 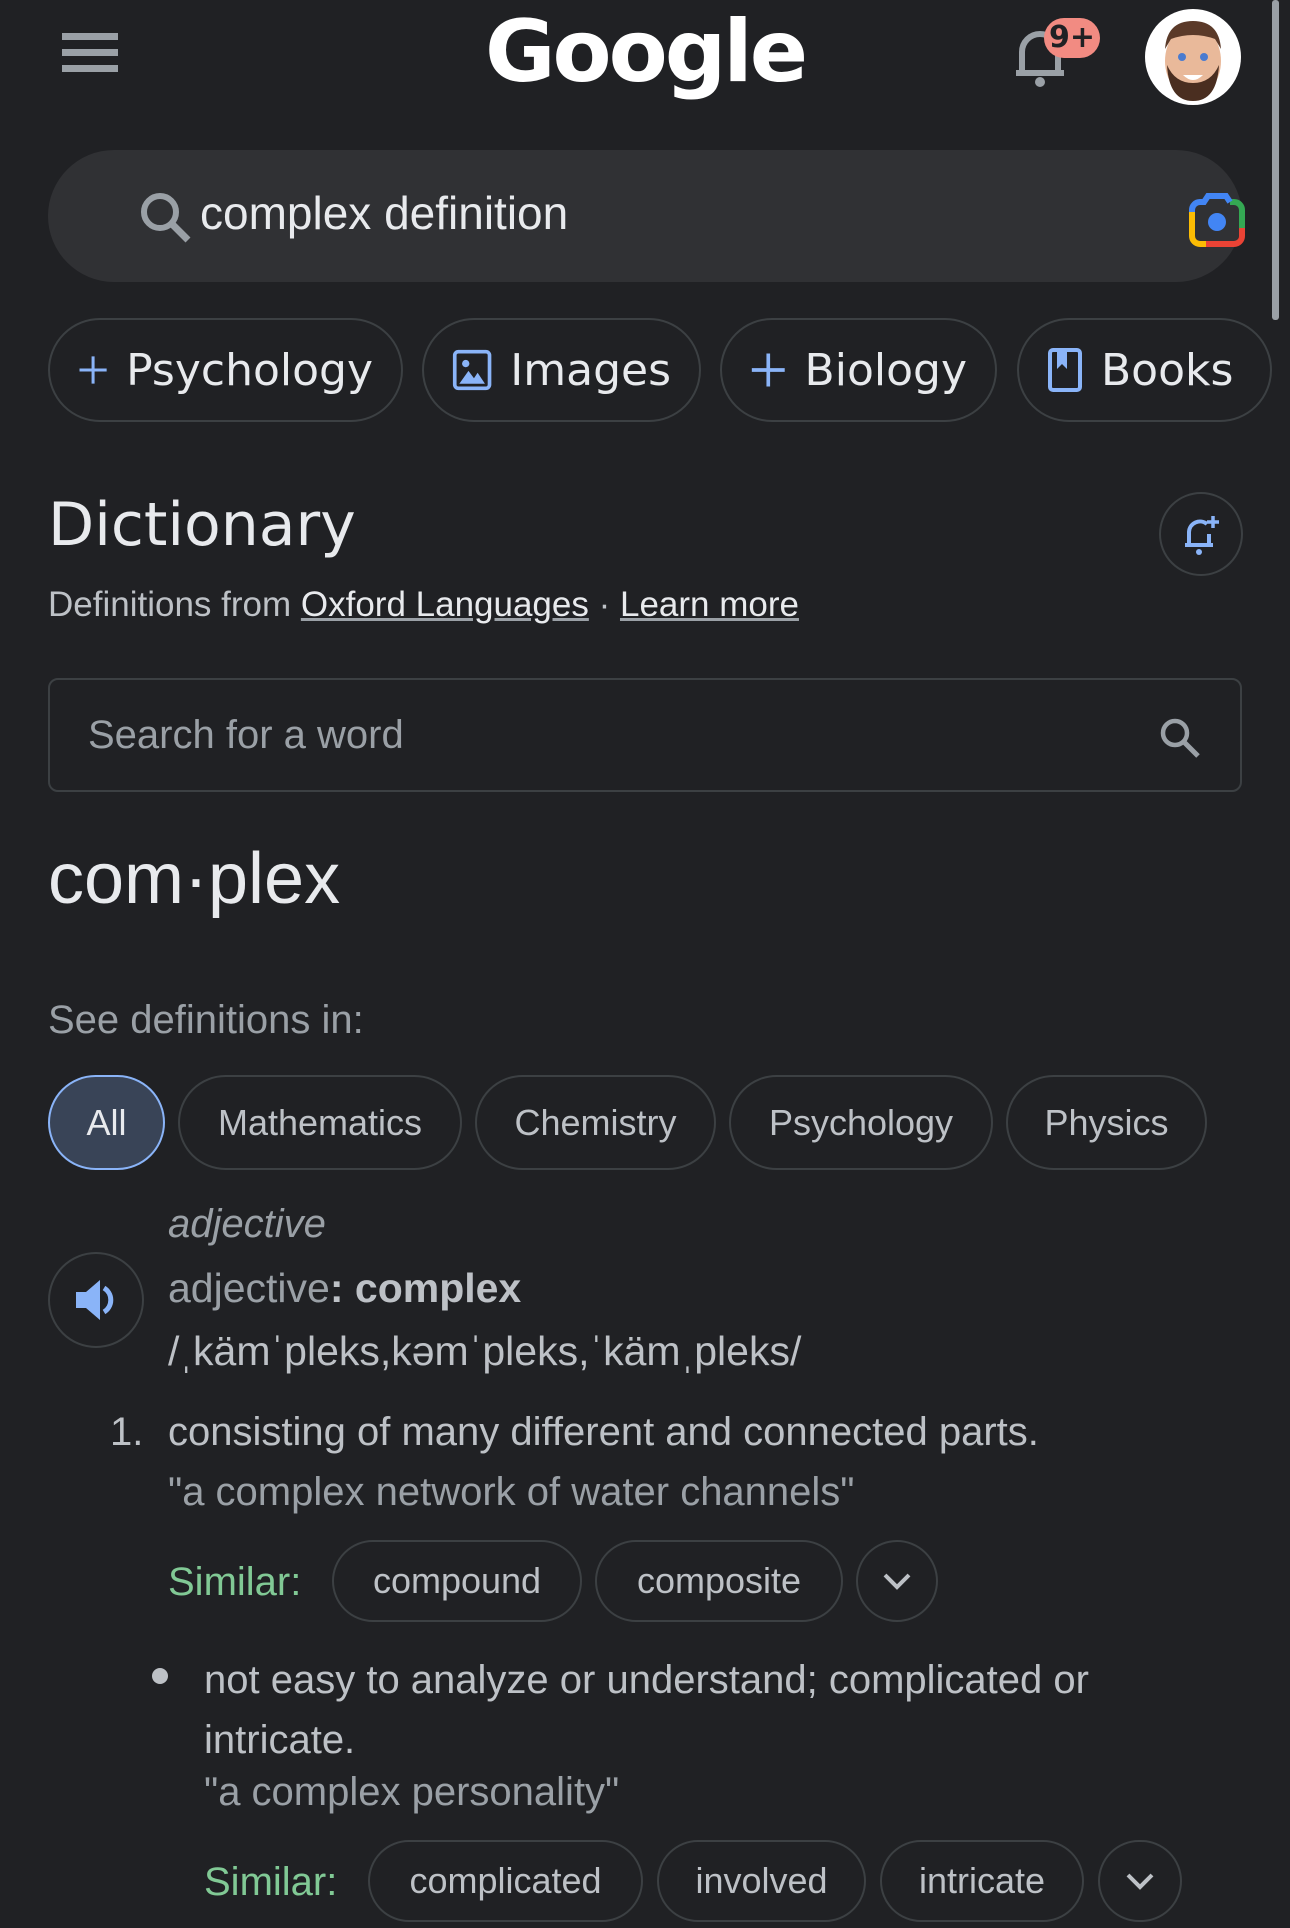 I want to click on word-search-box, so click(x=645, y=735).